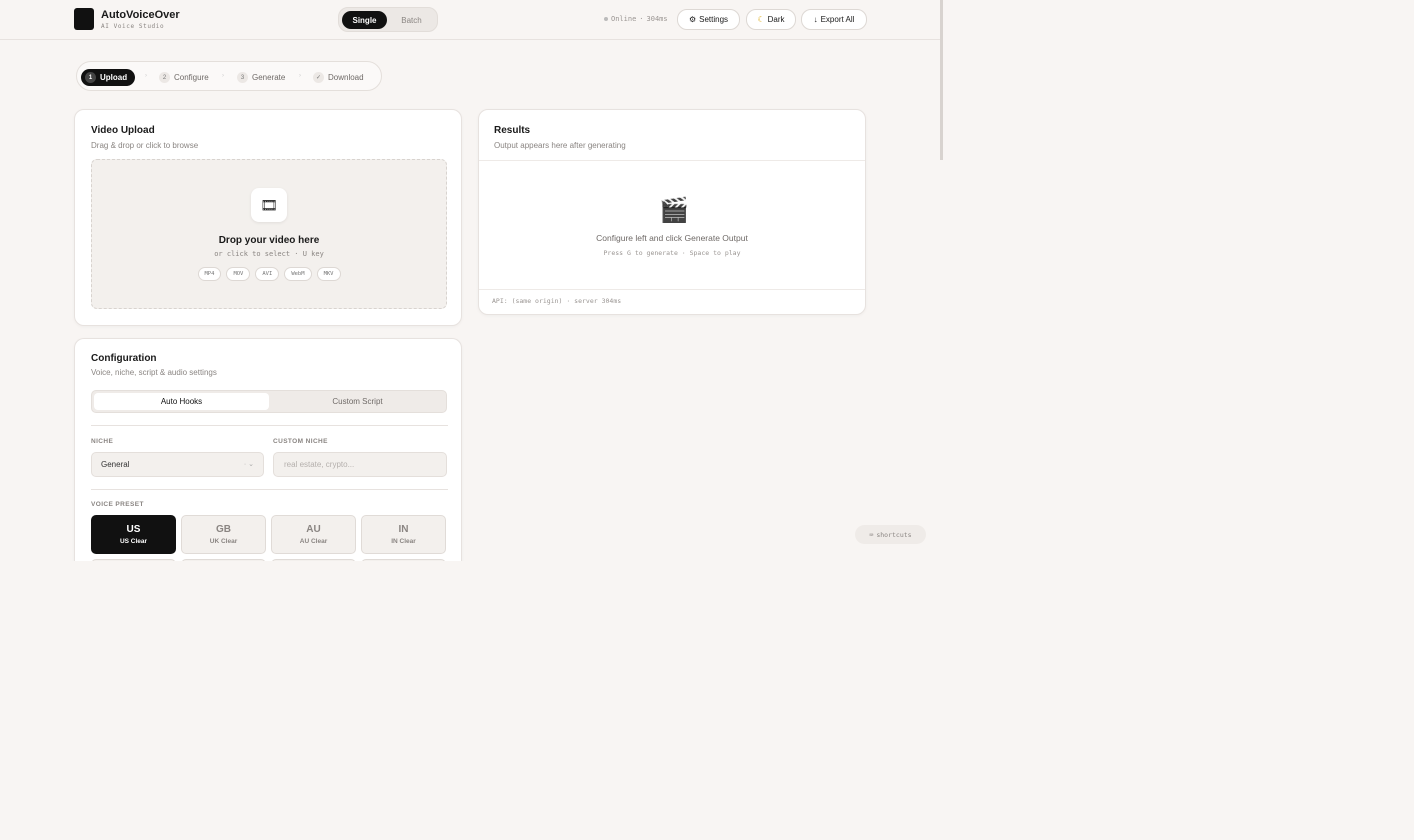 The image size is (1414, 840). What do you see at coordinates (357, 401) in the screenshot?
I see `tab-custom-script: Custom Script` at bounding box center [357, 401].